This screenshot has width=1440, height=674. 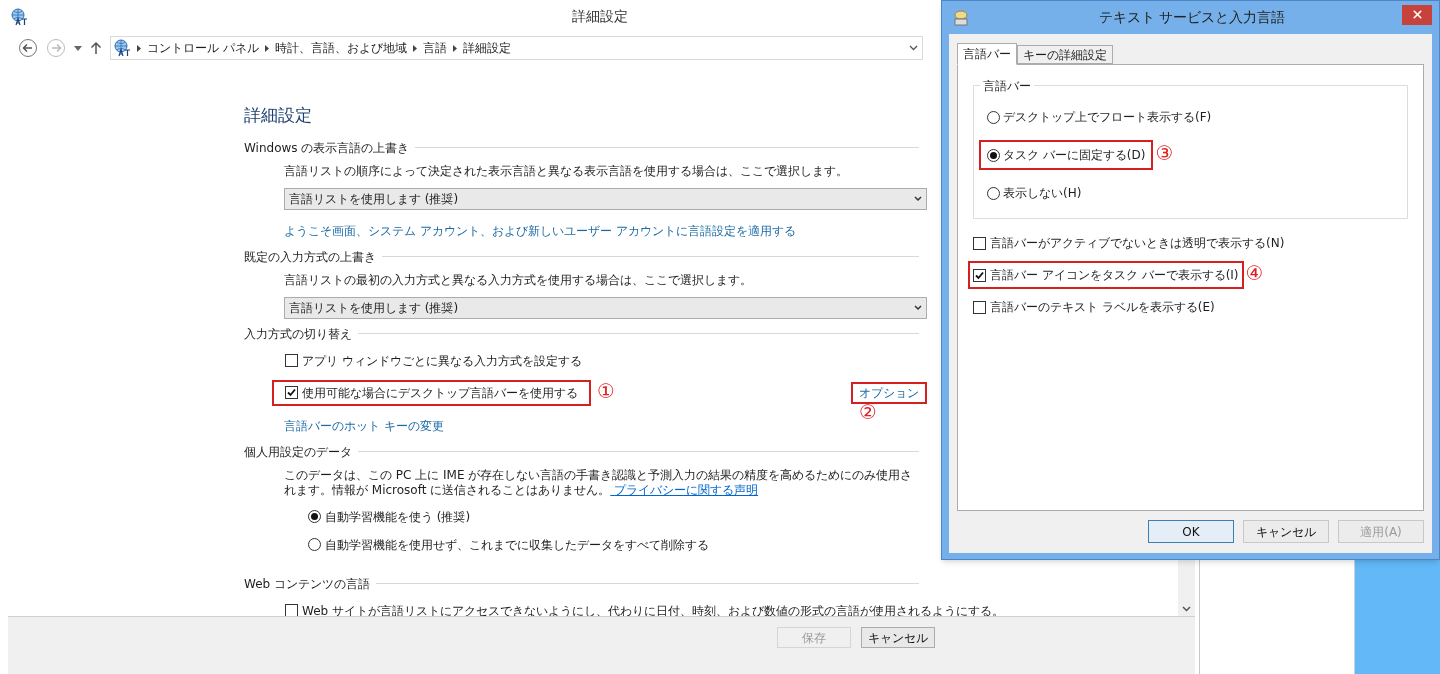 I want to click on checkbox-option: 言語バー アイコンをタスク バーで表示する(I), so click(x=1106, y=275).